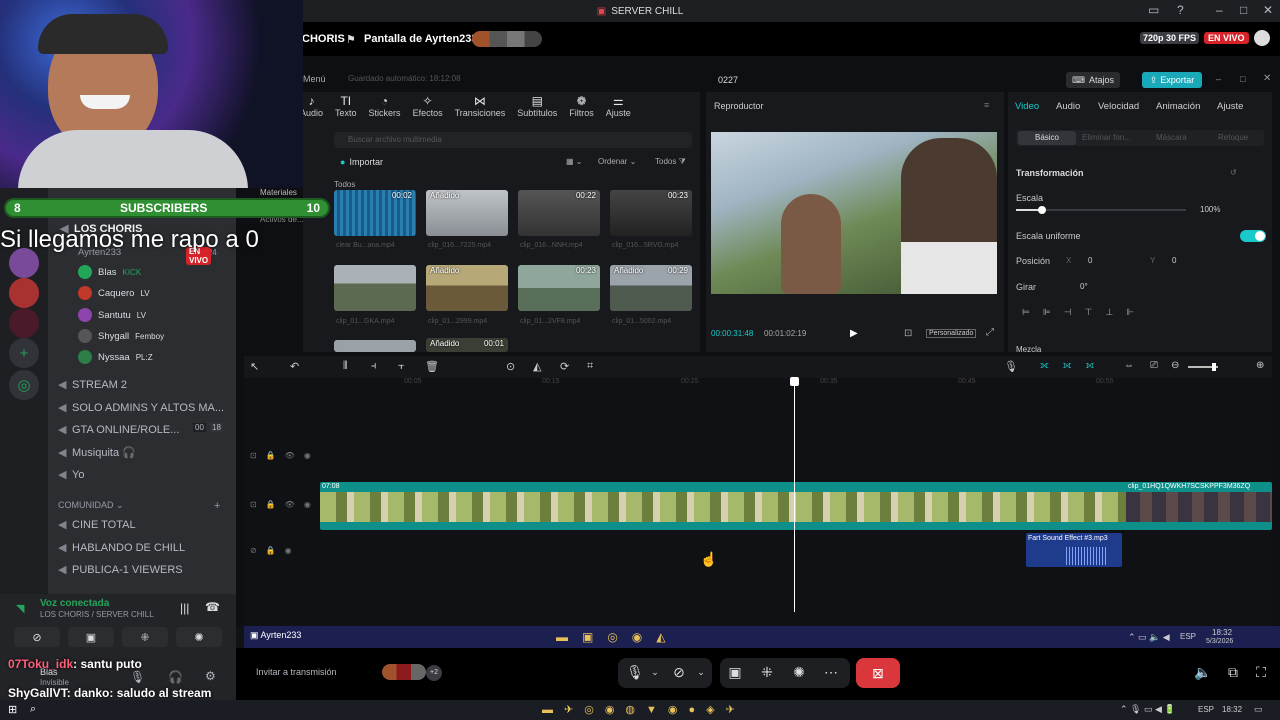 This screenshot has height=720, width=1280. What do you see at coordinates (670, 162) in the screenshot?
I see `filter-button: Todos ⧩` at bounding box center [670, 162].